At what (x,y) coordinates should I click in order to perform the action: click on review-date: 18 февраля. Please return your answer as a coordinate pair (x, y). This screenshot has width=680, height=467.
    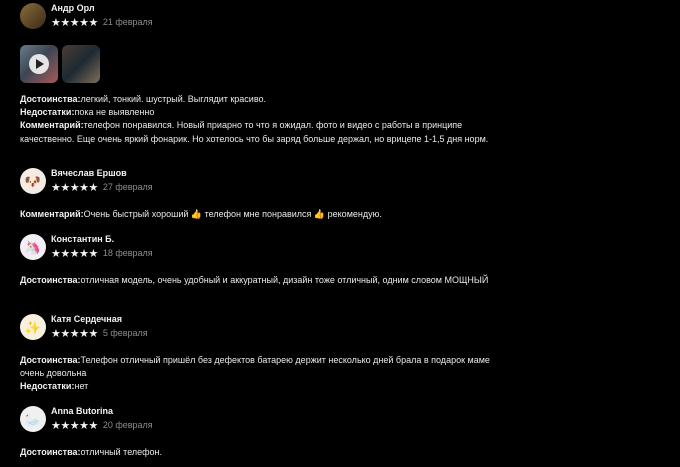
    Looking at the image, I should click on (127, 253).